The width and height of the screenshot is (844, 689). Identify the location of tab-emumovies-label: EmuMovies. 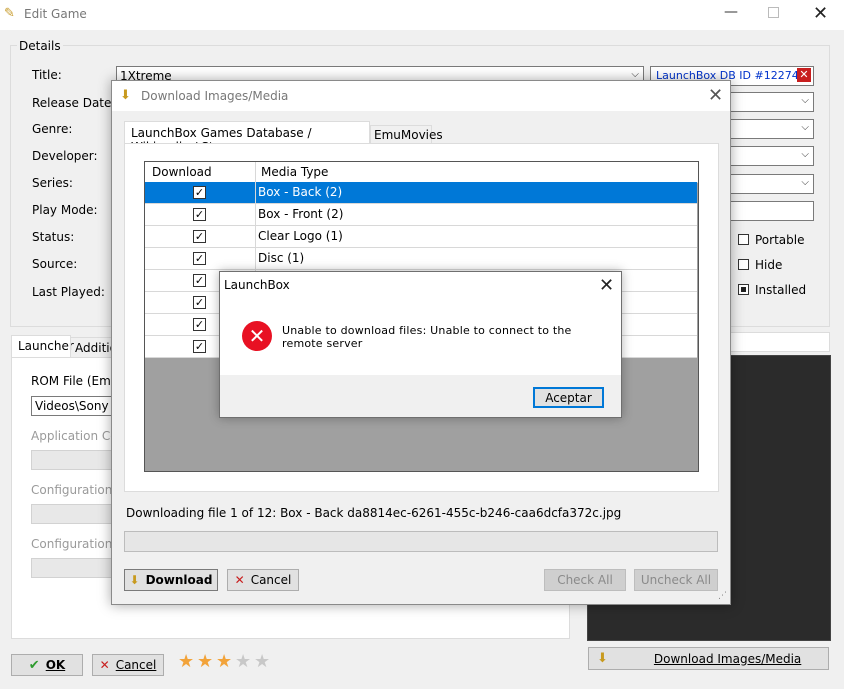
(408, 135).